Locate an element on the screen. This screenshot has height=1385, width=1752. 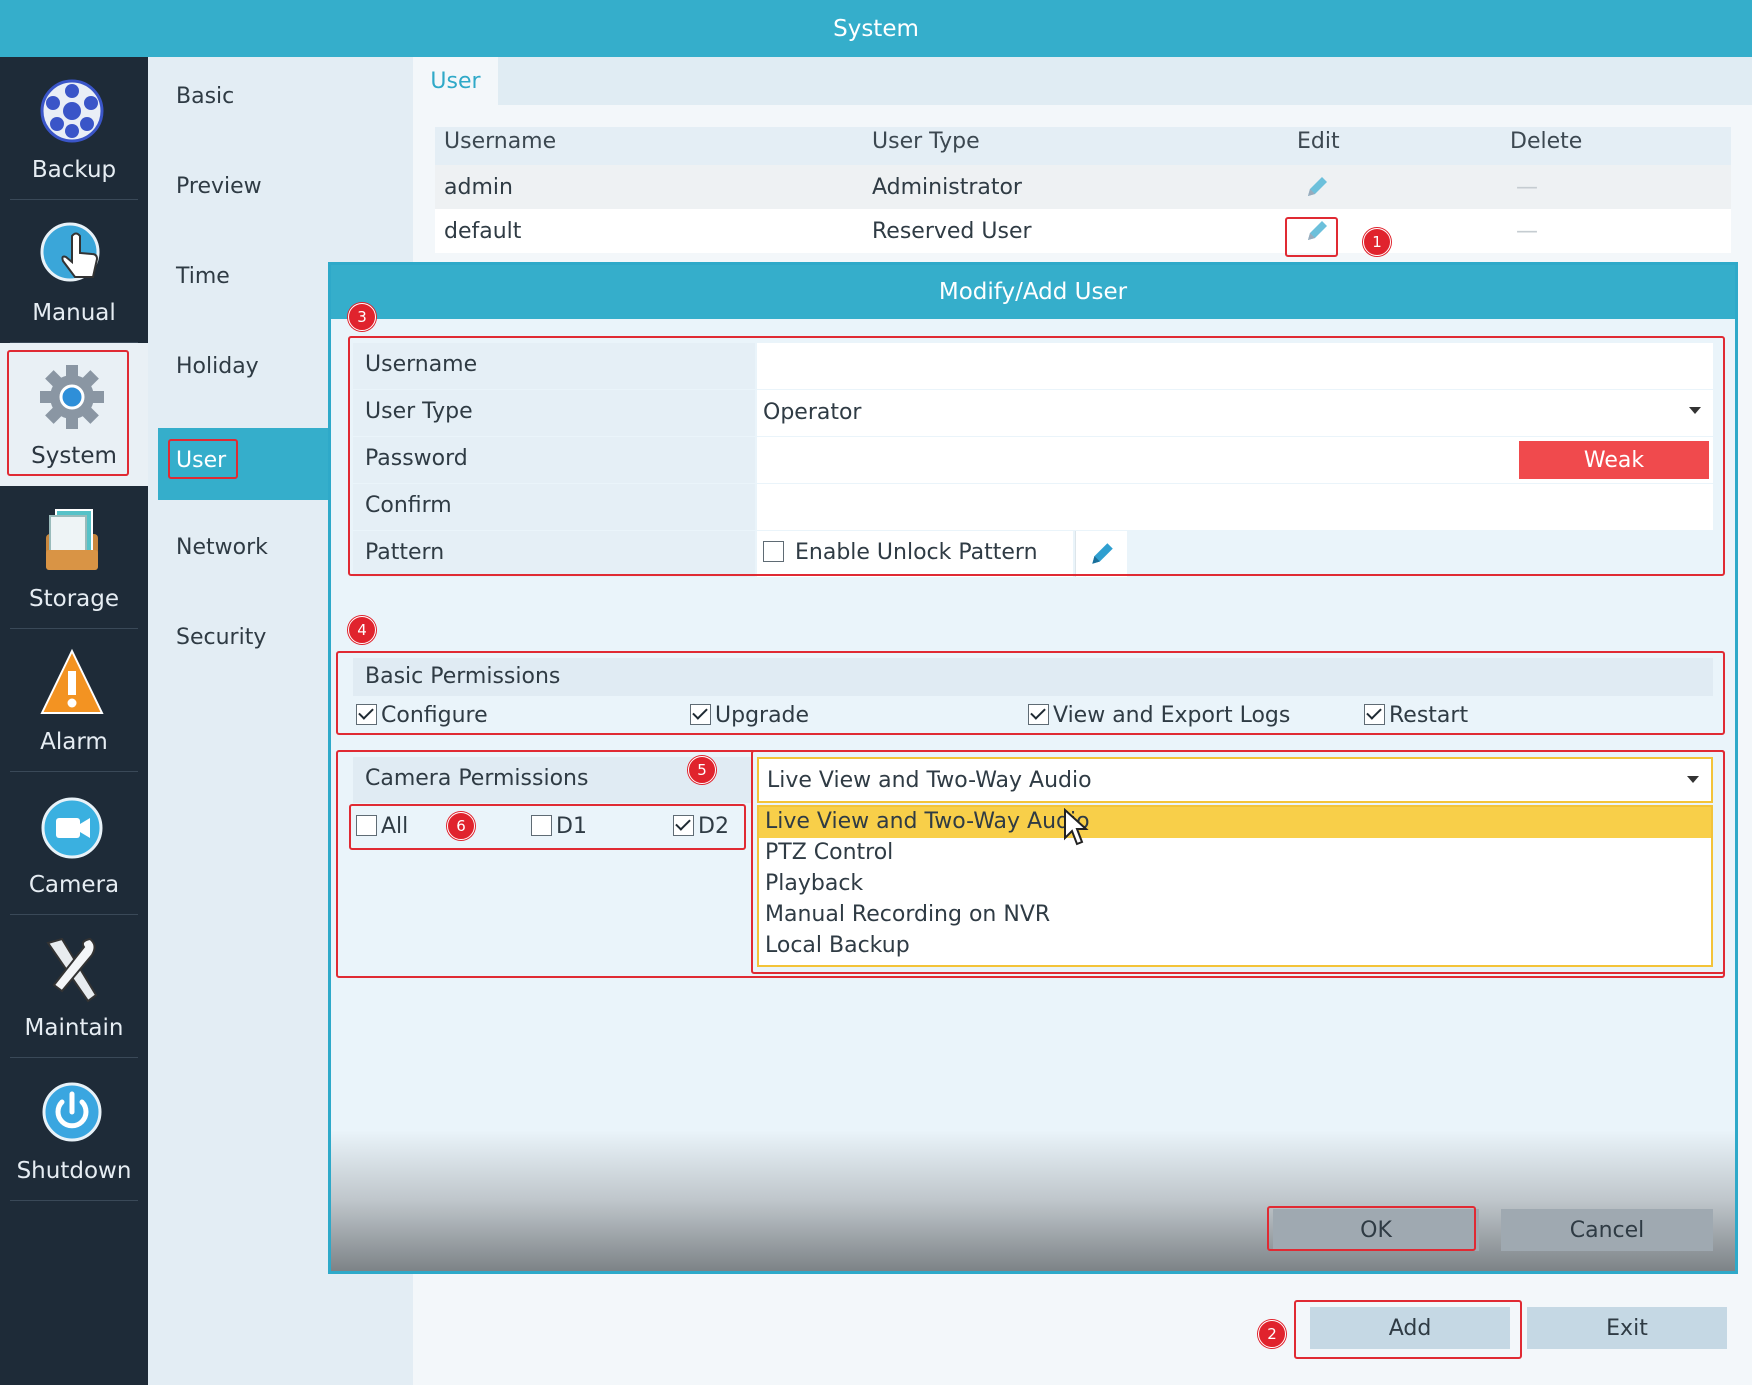
nav-item-manual: Manual is located at coordinates (74, 271).